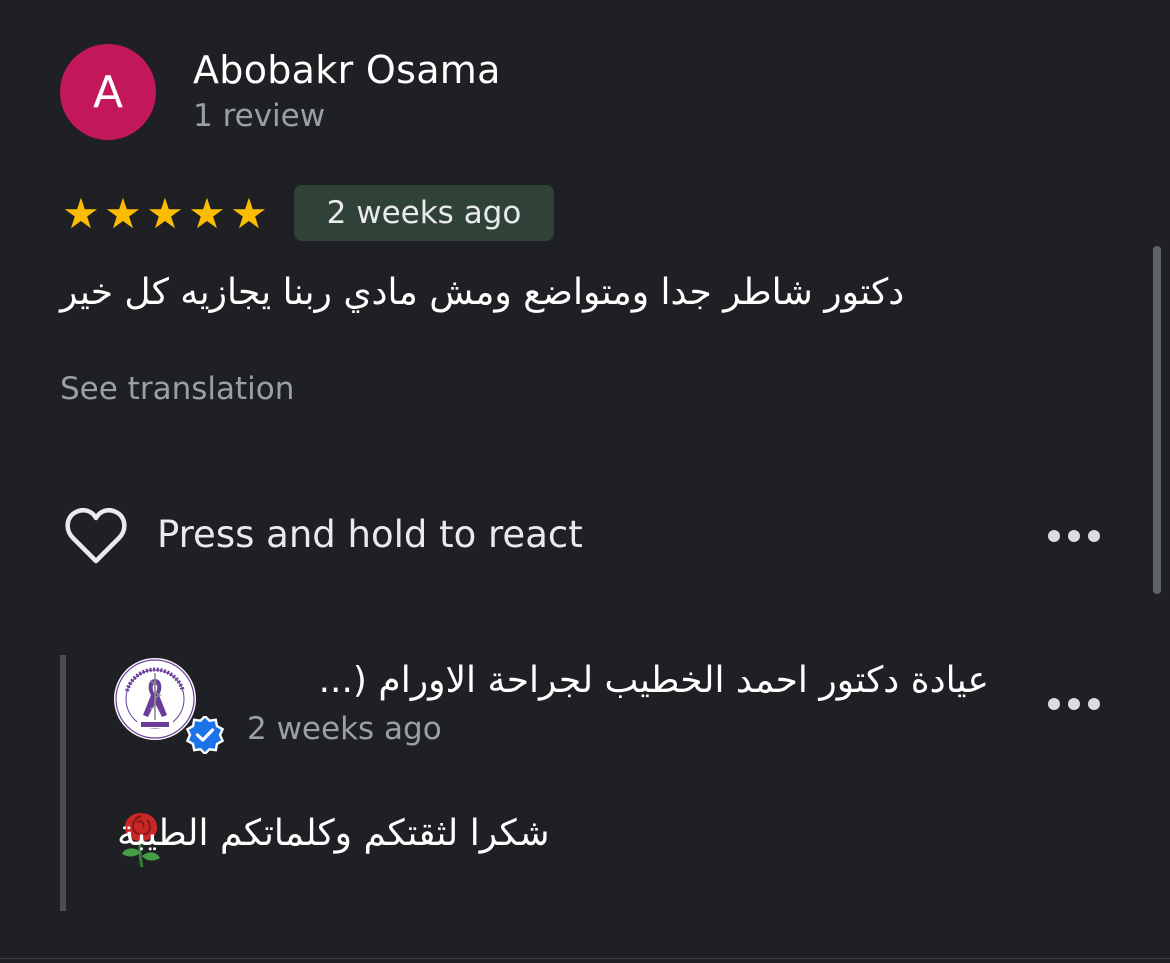 The image size is (1170, 963). I want to click on bottom-divider, so click(585, 958).